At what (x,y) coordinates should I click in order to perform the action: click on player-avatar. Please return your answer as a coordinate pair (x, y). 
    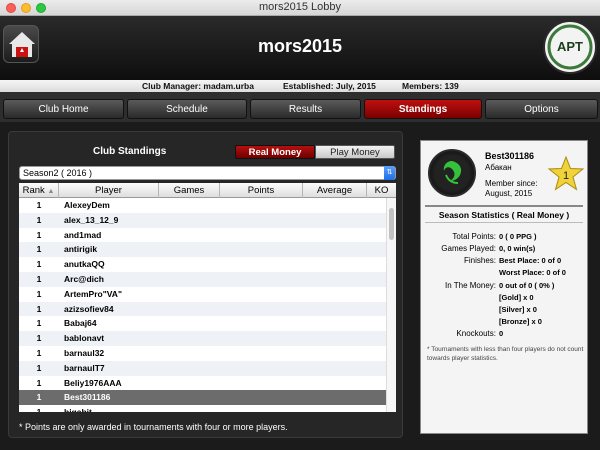
    Looking at the image, I should click on (452, 173).